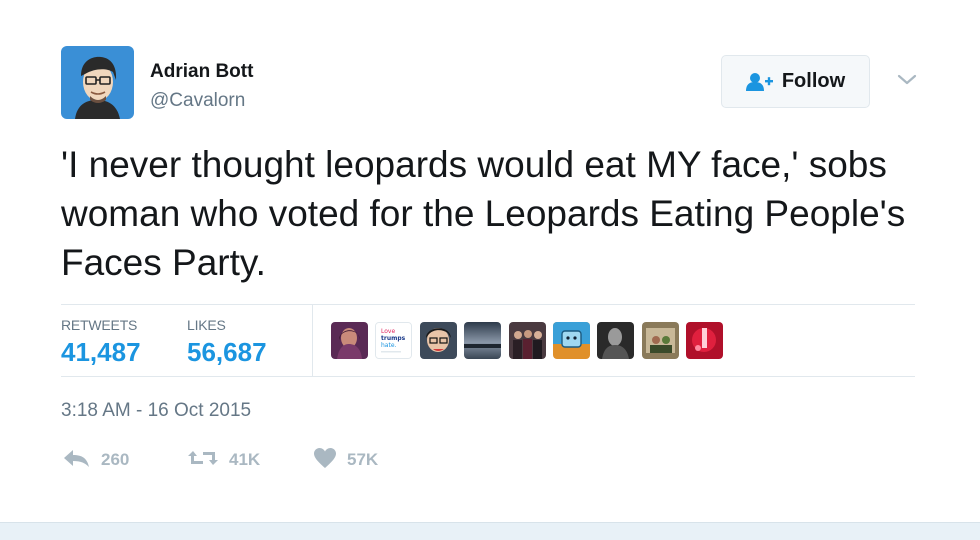  I want to click on reply-button: 260, so click(96, 460).